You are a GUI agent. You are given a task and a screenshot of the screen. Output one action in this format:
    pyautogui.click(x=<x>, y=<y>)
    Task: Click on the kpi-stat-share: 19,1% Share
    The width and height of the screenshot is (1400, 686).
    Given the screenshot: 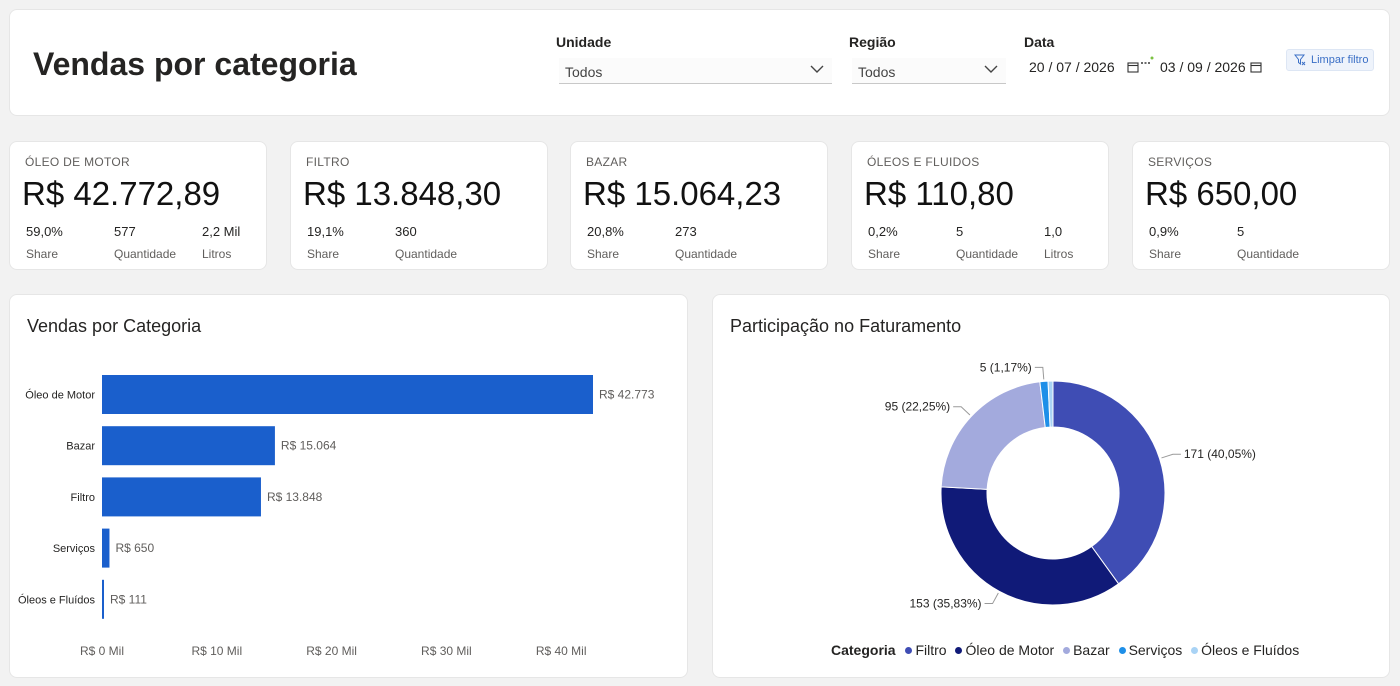 What is the action you would take?
    pyautogui.click(x=325, y=242)
    